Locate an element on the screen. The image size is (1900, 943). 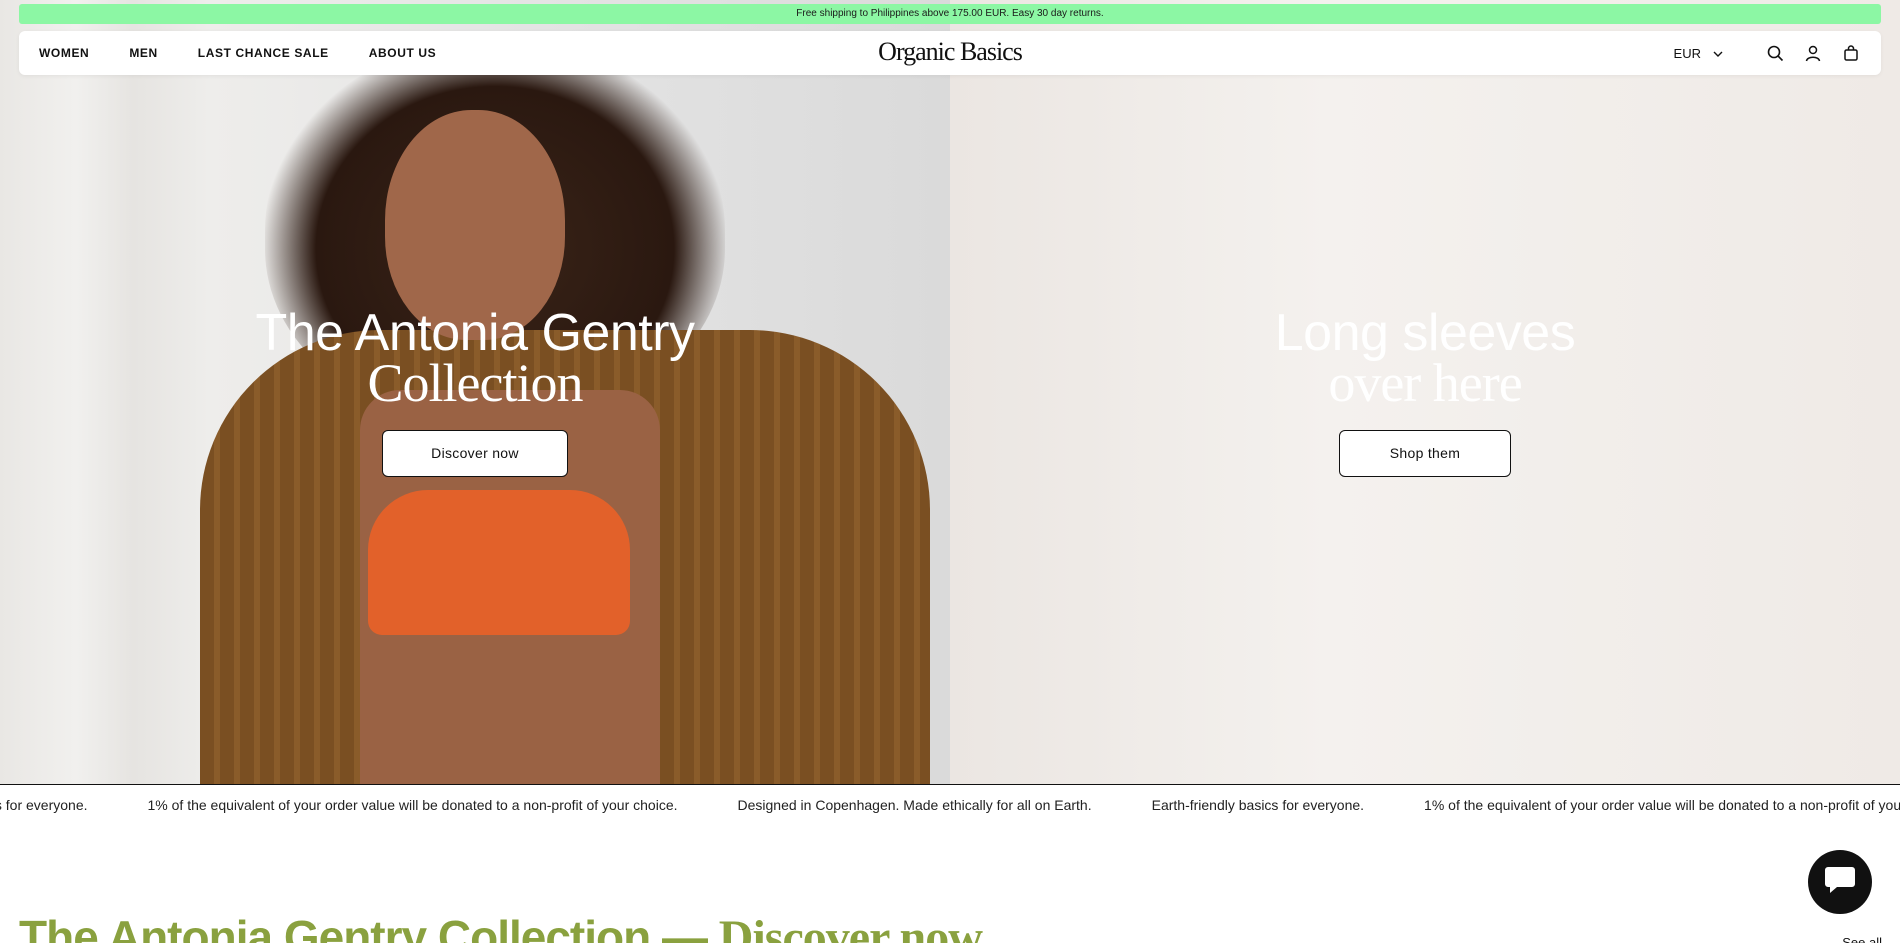
currency-label: EUR is located at coordinates (1687, 53).